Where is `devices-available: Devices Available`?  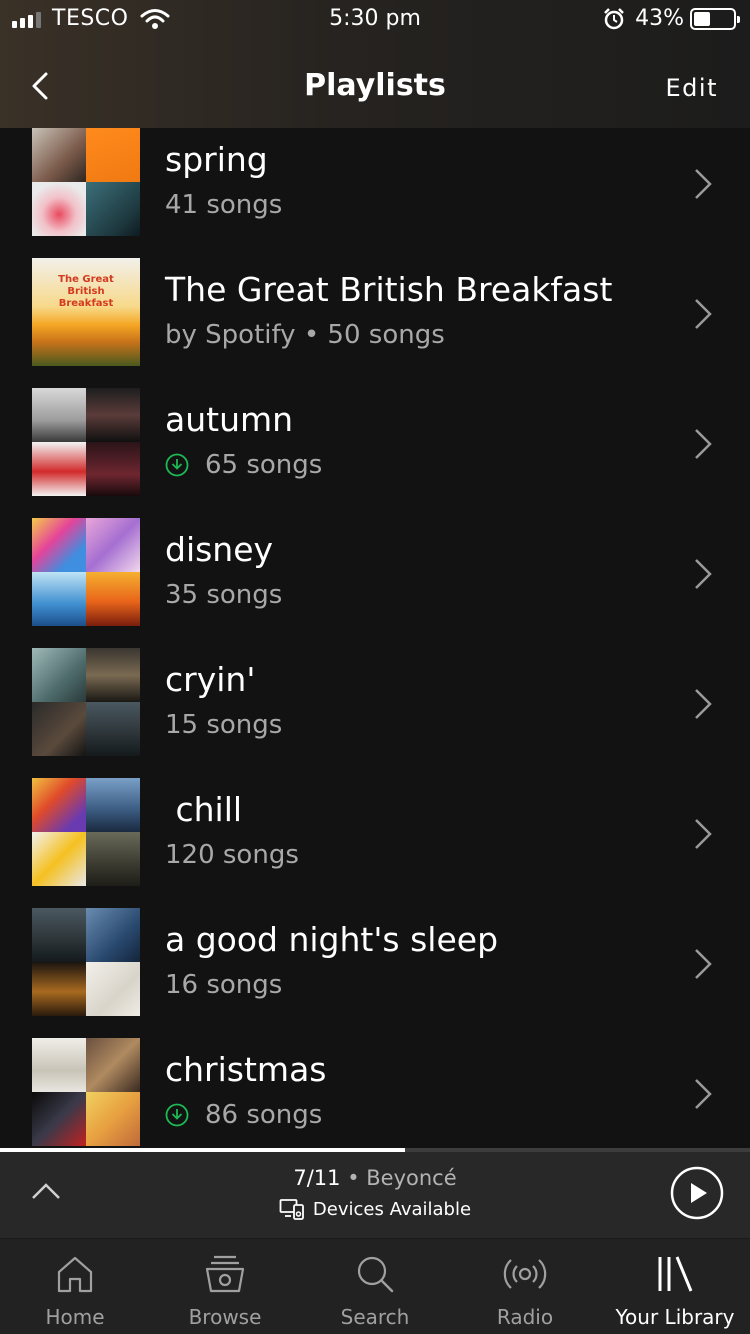
devices-available: Devices Available is located at coordinates (375, 1211).